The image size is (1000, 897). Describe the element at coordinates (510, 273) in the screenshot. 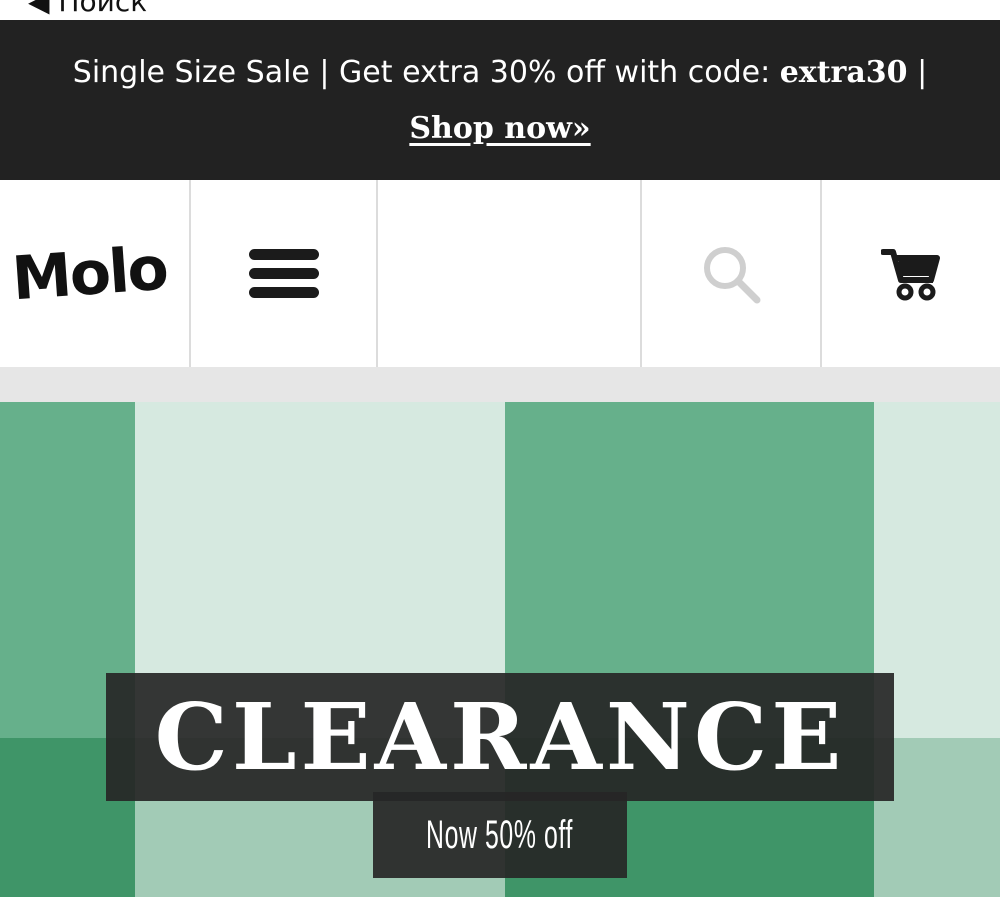

I see `header-spacer` at that location.